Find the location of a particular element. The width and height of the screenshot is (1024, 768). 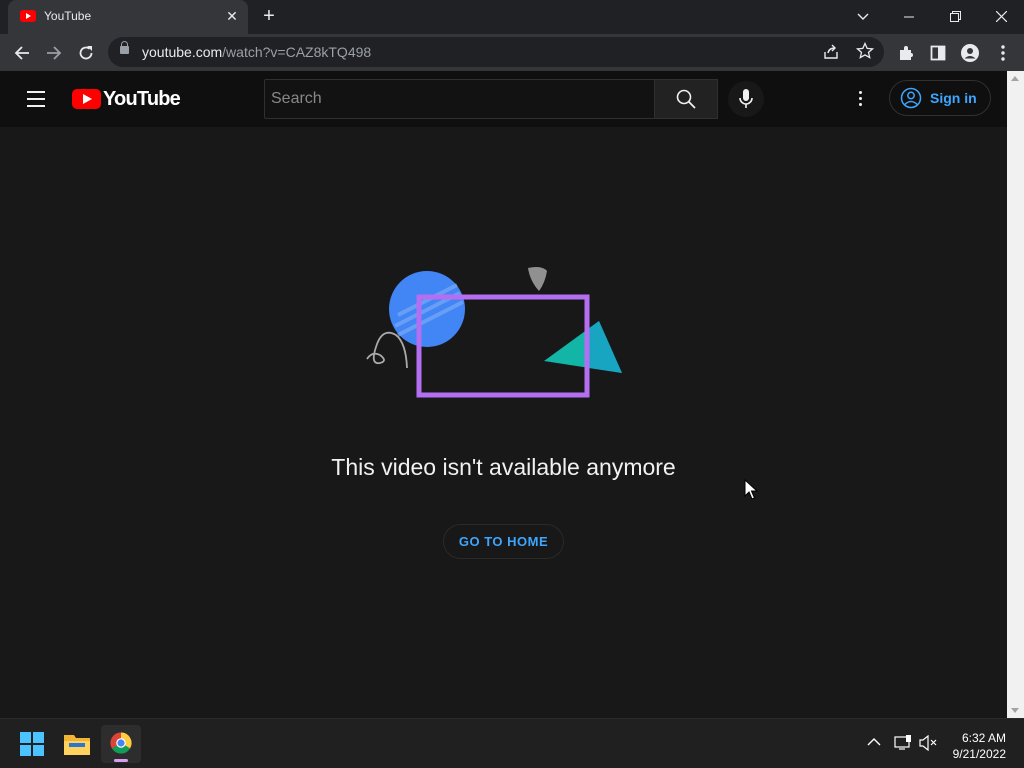

browser-tab-strip: YouTube ✕ + is located at coordinates (512, 17).